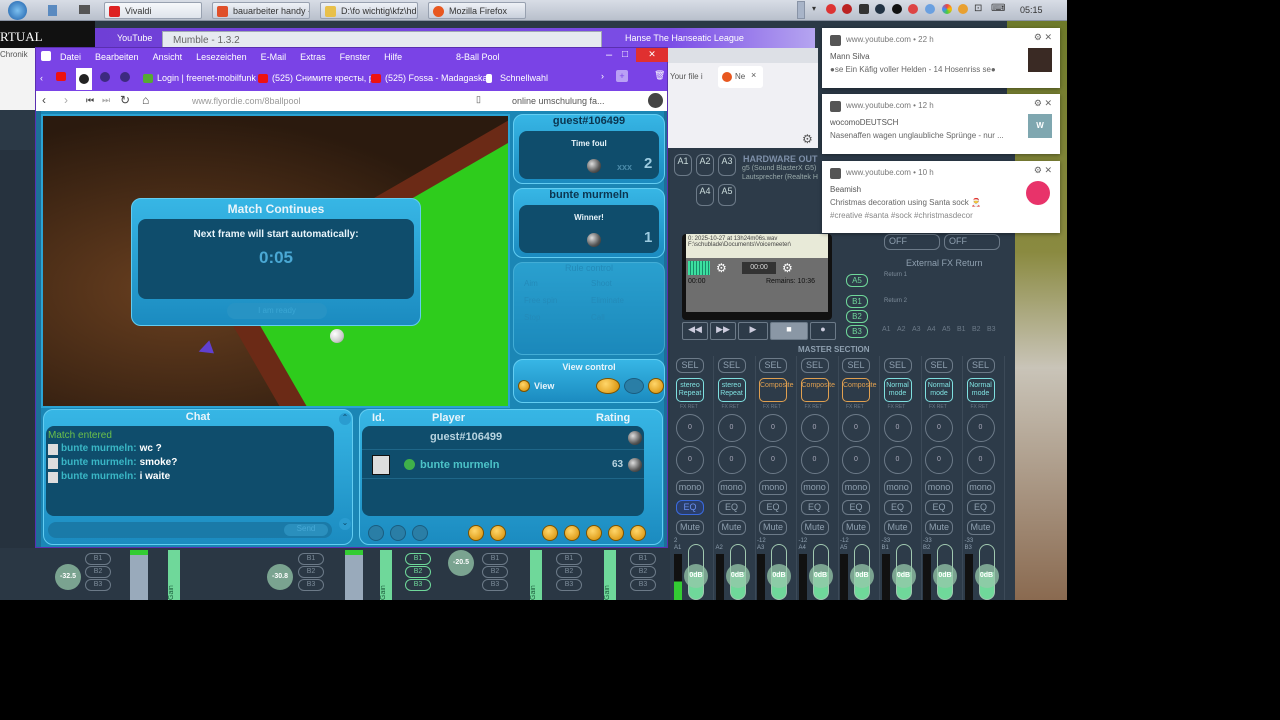 This screenshot has height=720, width=1280. Describe the element at coordinates (378, 418) in the screenshot. I see `col-id: Id.` at that location.